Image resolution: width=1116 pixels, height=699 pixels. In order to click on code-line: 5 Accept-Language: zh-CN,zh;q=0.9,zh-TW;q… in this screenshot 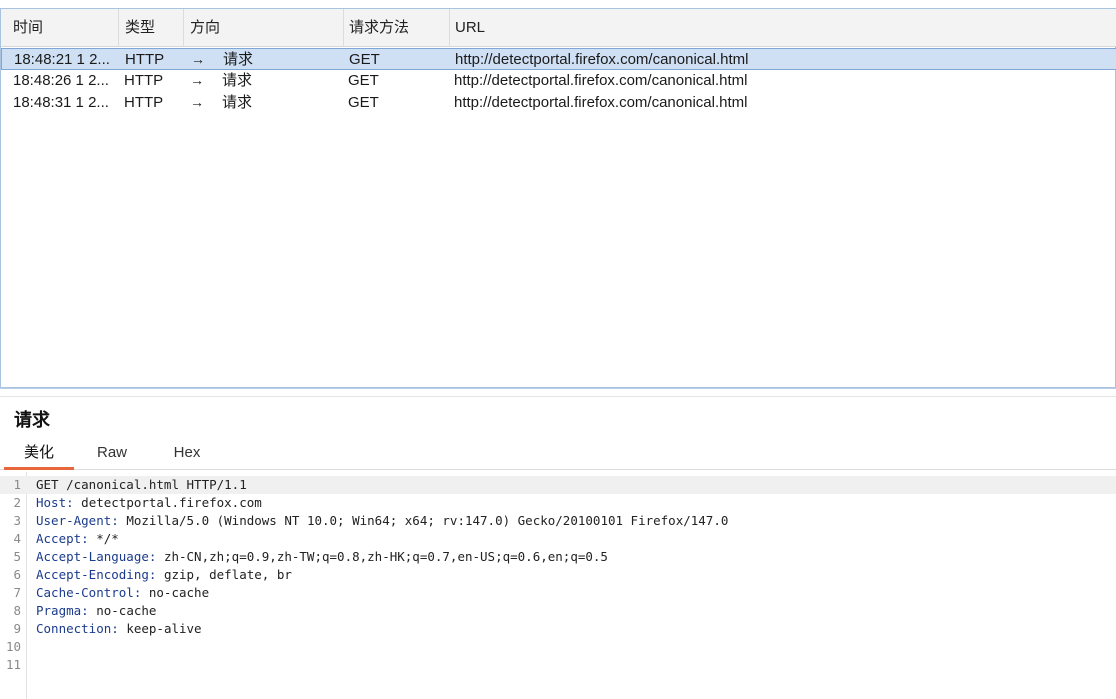, I will do `click(558, 557)`.